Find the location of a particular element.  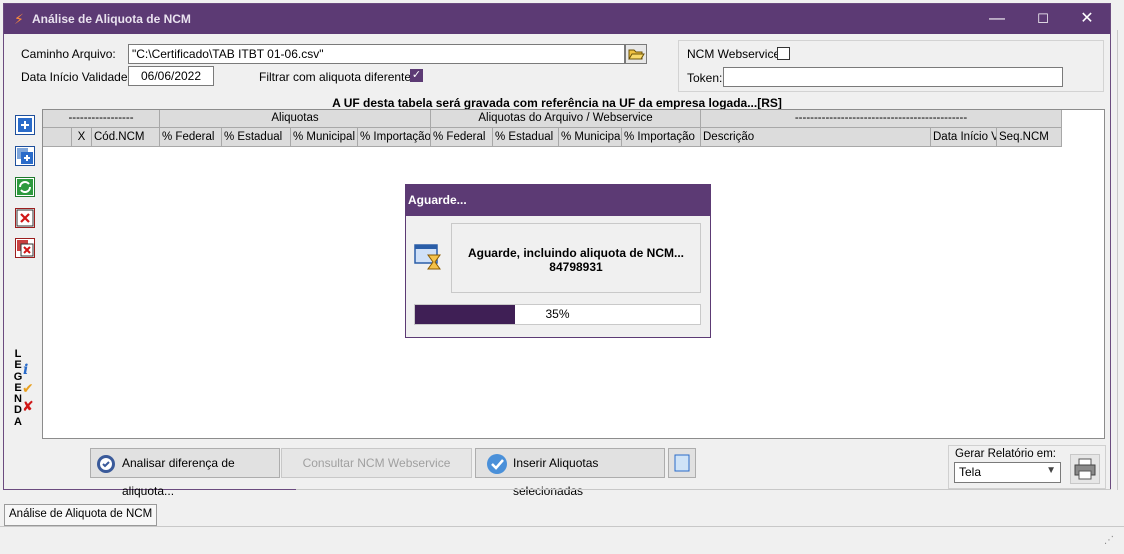

column-header: Descrição is located at coordinates (816, 137).